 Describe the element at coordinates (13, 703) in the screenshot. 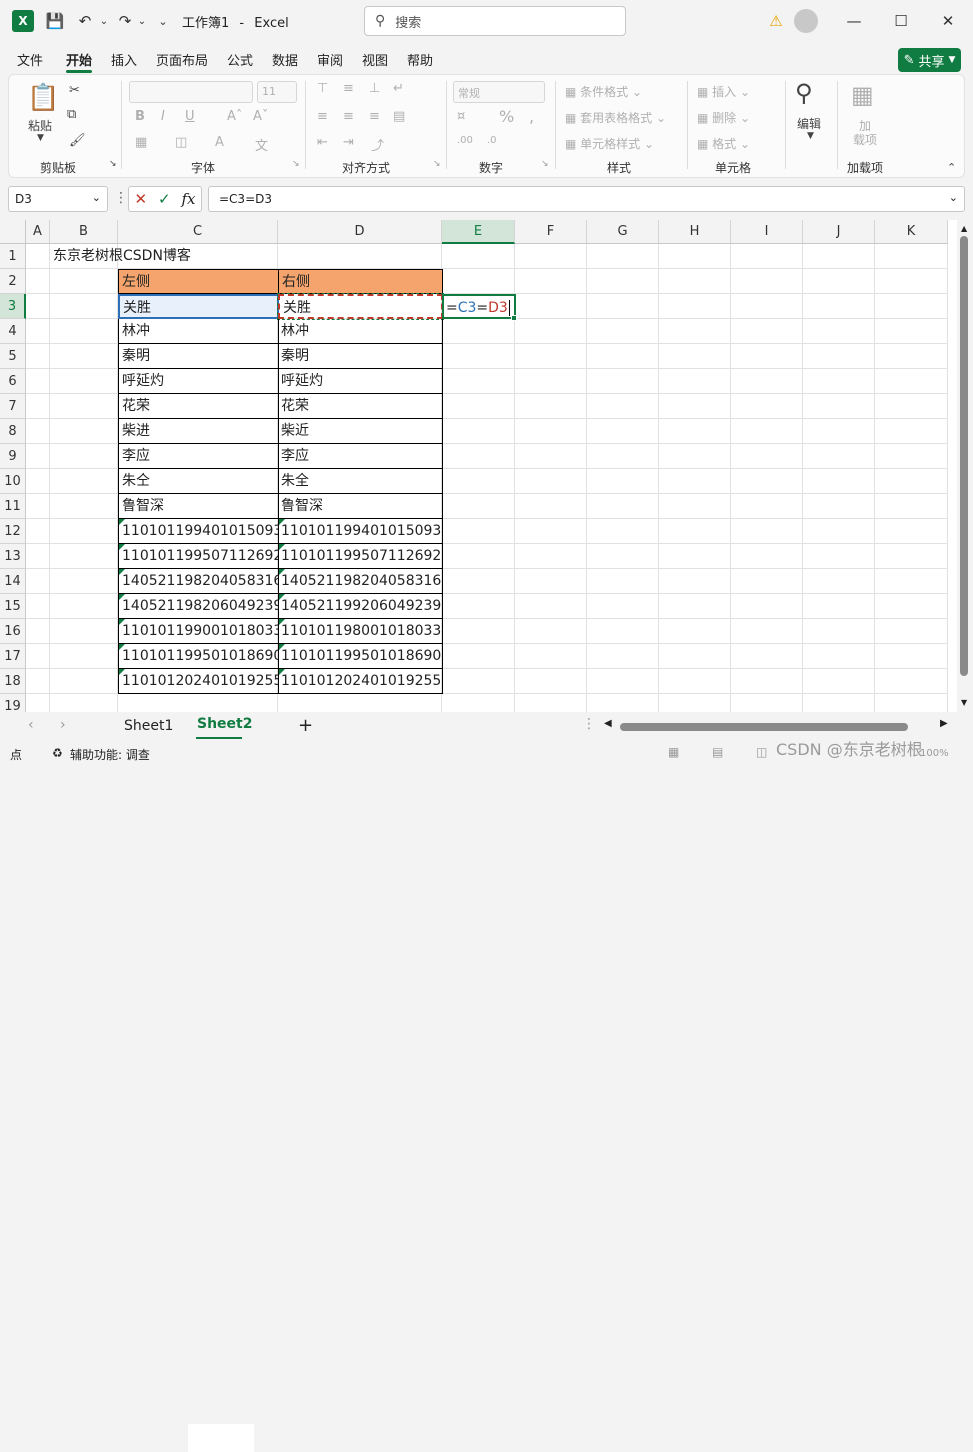

I see `row-header-19: 19` at that location.